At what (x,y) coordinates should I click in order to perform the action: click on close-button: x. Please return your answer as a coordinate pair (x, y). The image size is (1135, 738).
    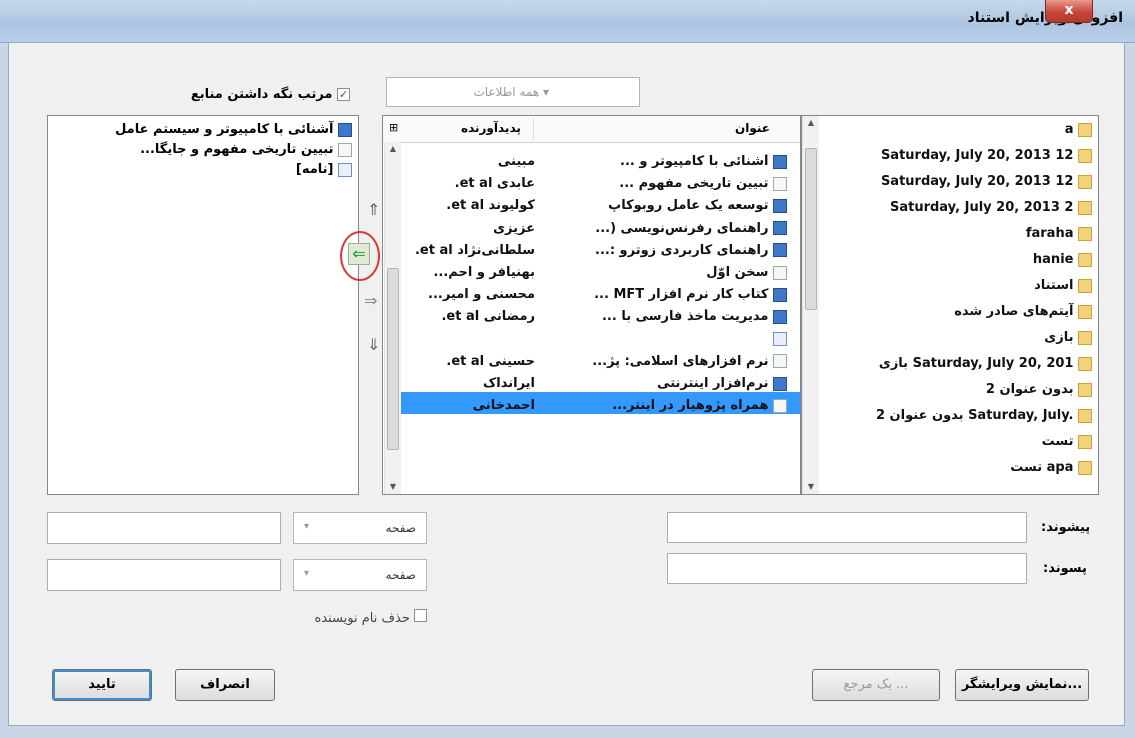
    Looking at the image, I should click on (1069, 11).